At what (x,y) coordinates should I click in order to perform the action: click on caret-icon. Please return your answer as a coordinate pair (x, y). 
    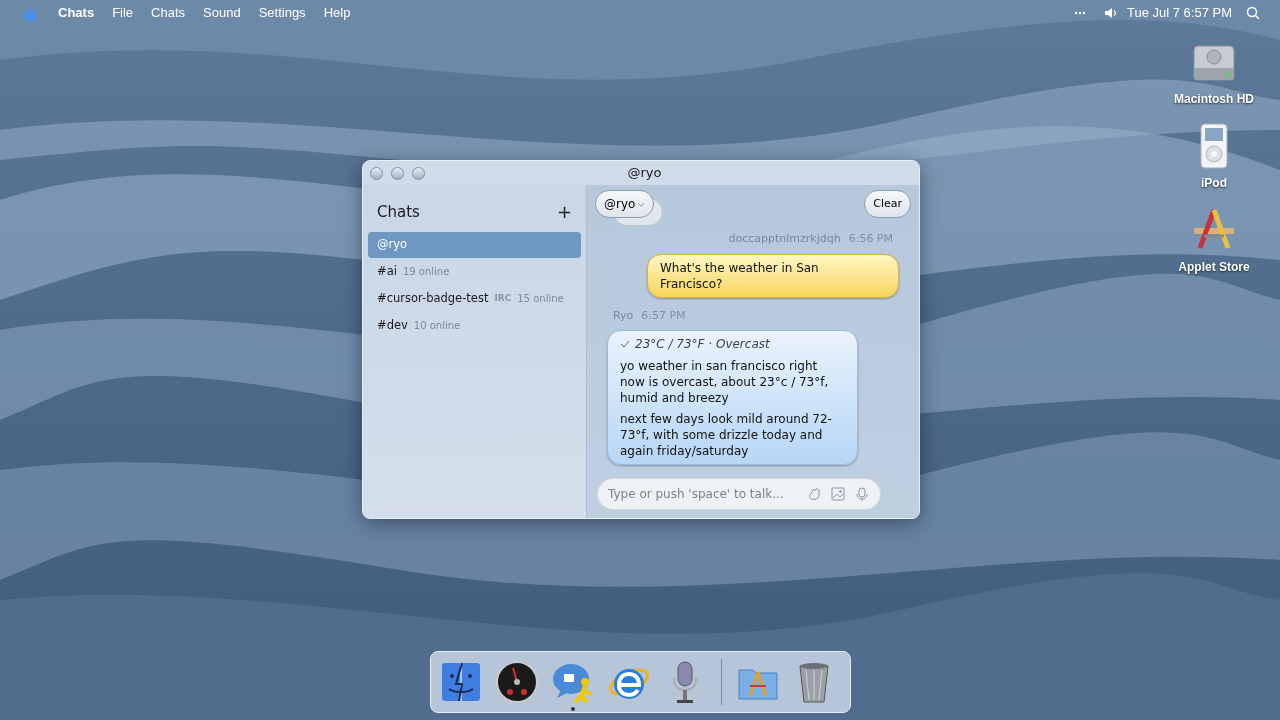
    Looking at the image, I should click on (641, 204).